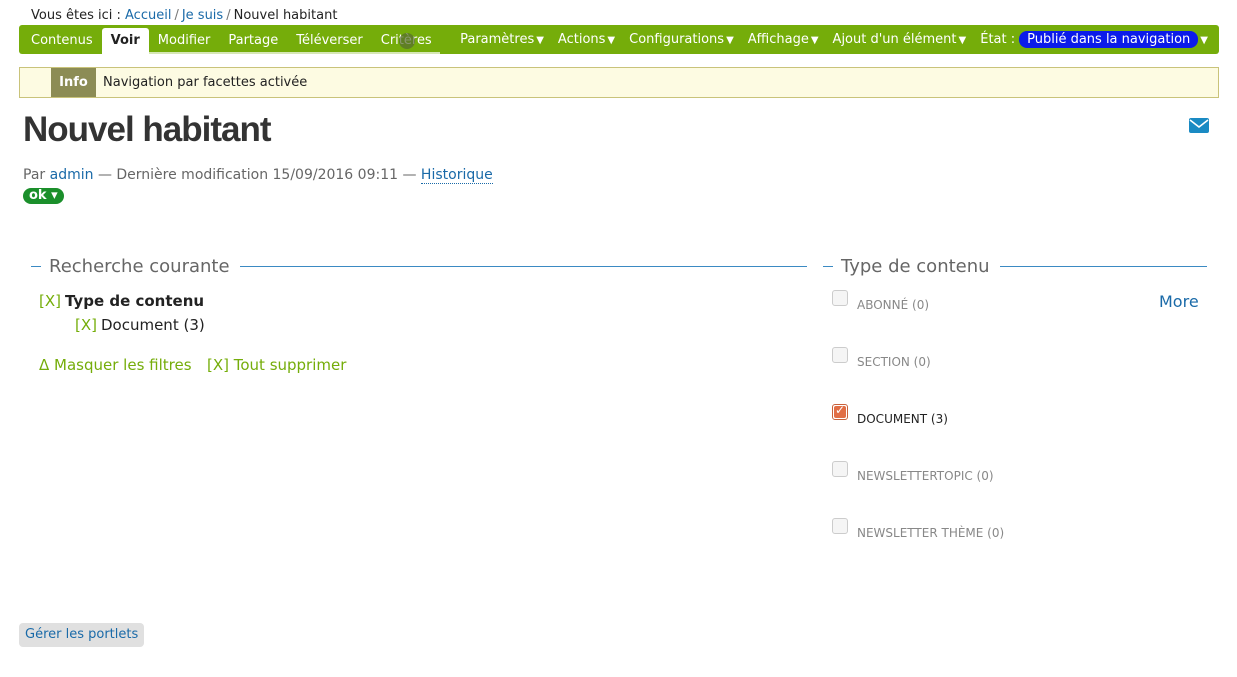 This screenshot has width=1237, height=677. What do you see at coordinates (894, 39) in the screenshot?
I see `menu-label: Ajout d'un élément` at bounding box center [894, 39].